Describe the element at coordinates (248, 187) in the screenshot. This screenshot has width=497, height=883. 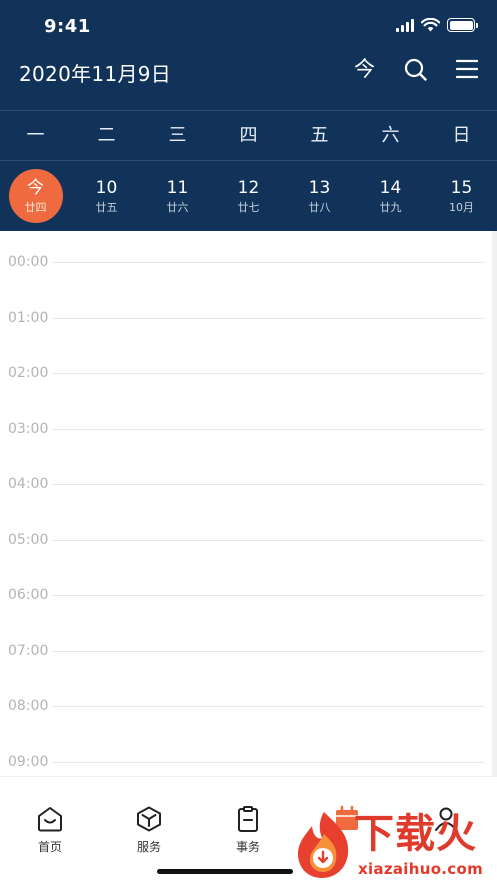
I see `date-number: 12` at that location.